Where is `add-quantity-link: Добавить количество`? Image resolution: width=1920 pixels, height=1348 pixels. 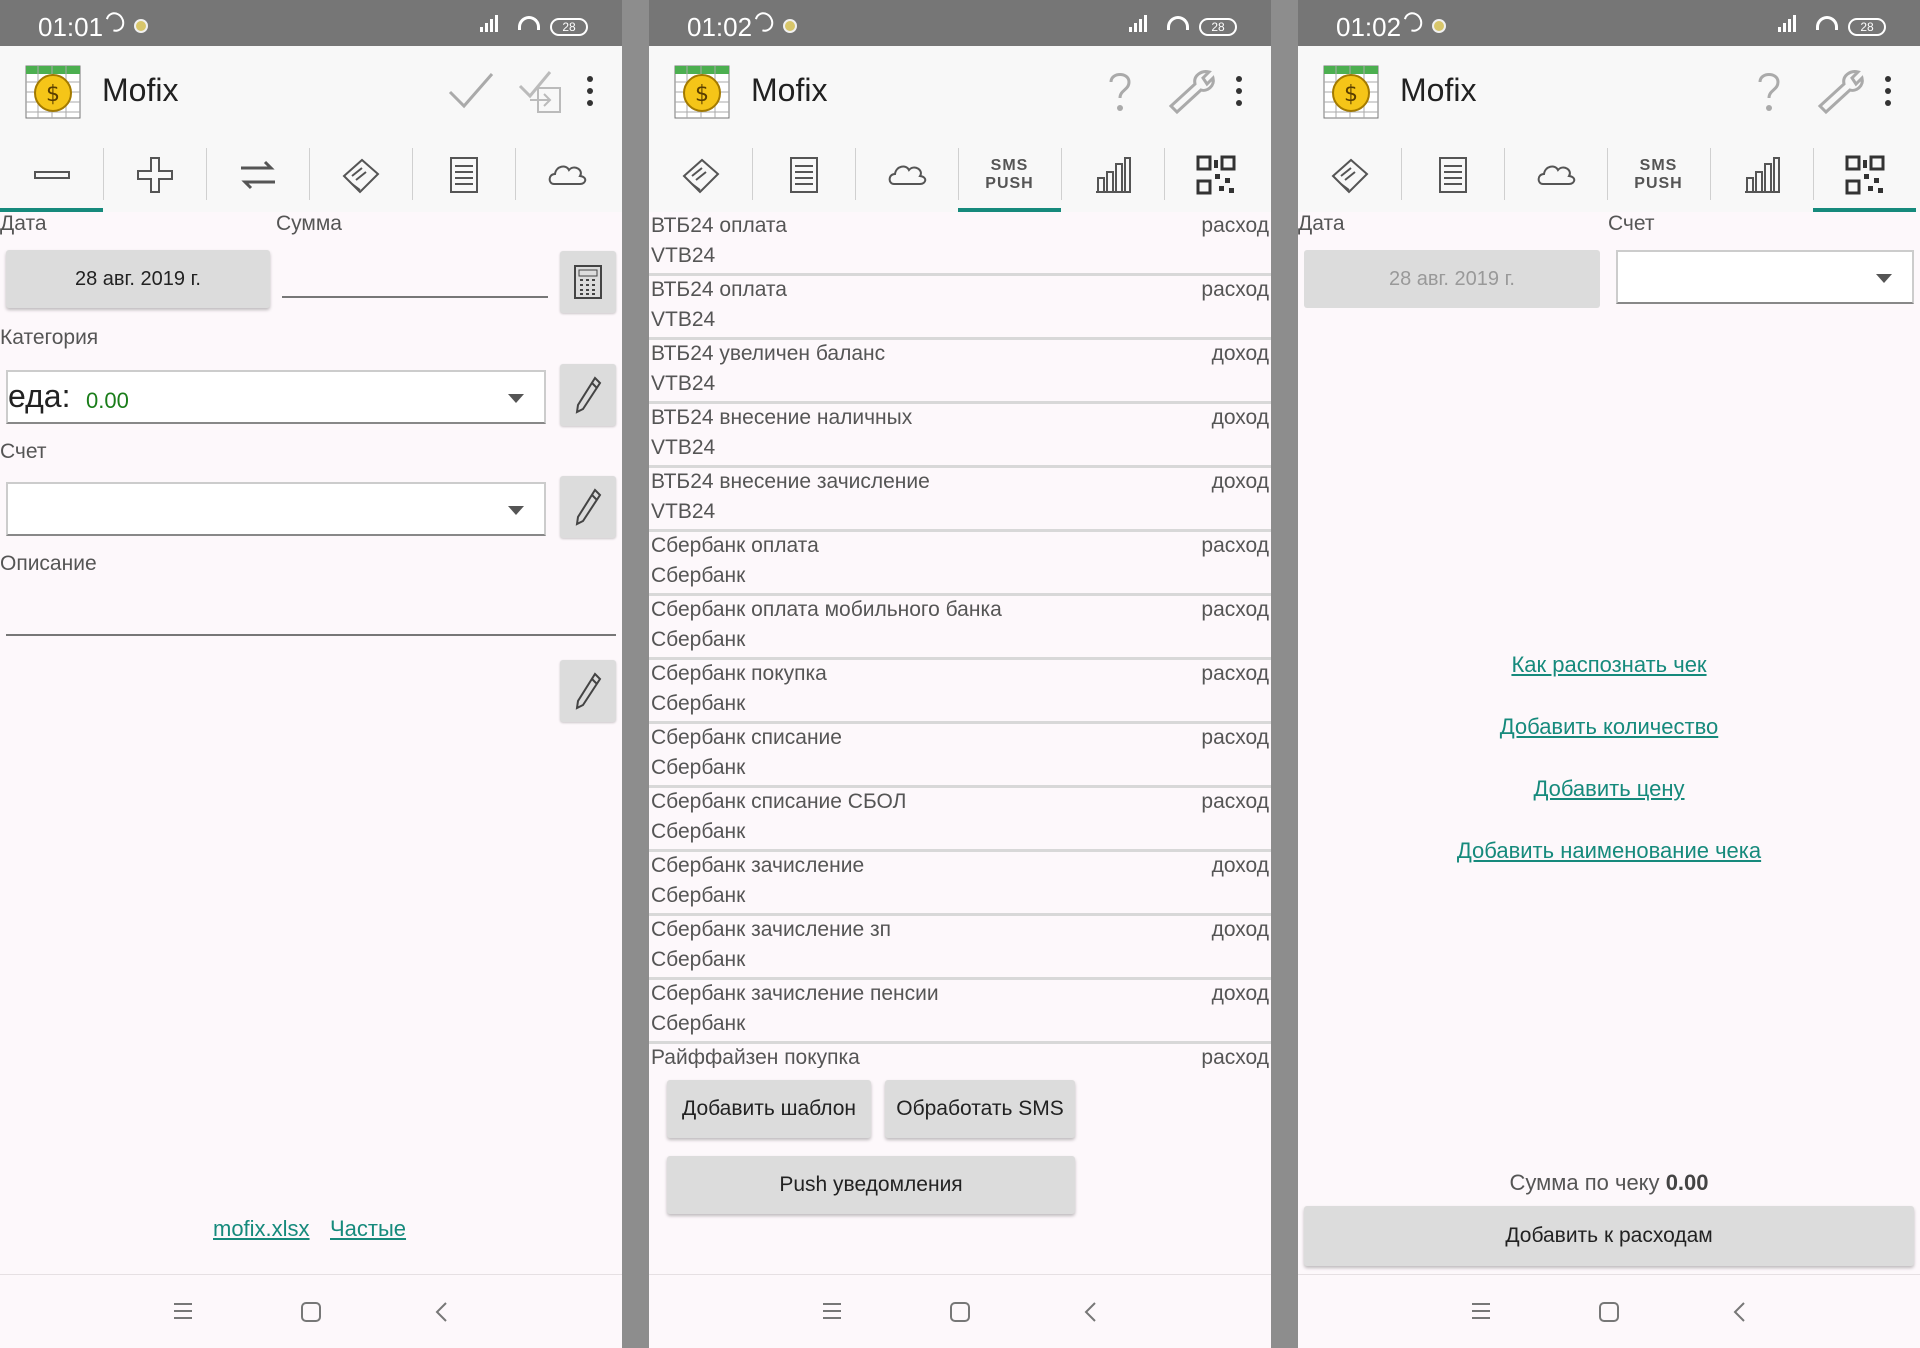
add-quantity-link: Добавить количество is located at coordinates (1609, 727).